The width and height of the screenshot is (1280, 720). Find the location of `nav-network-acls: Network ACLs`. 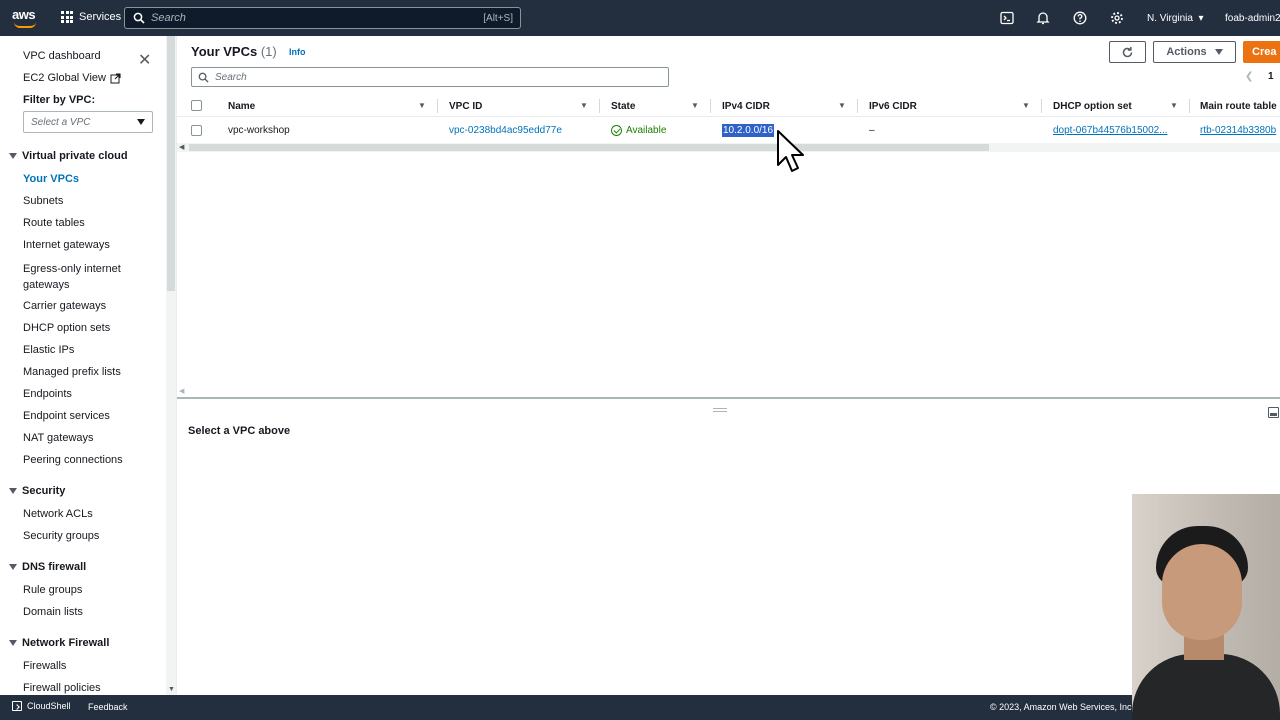

nav-network-acls: Network ACLs is located at coordinates (58, 514).